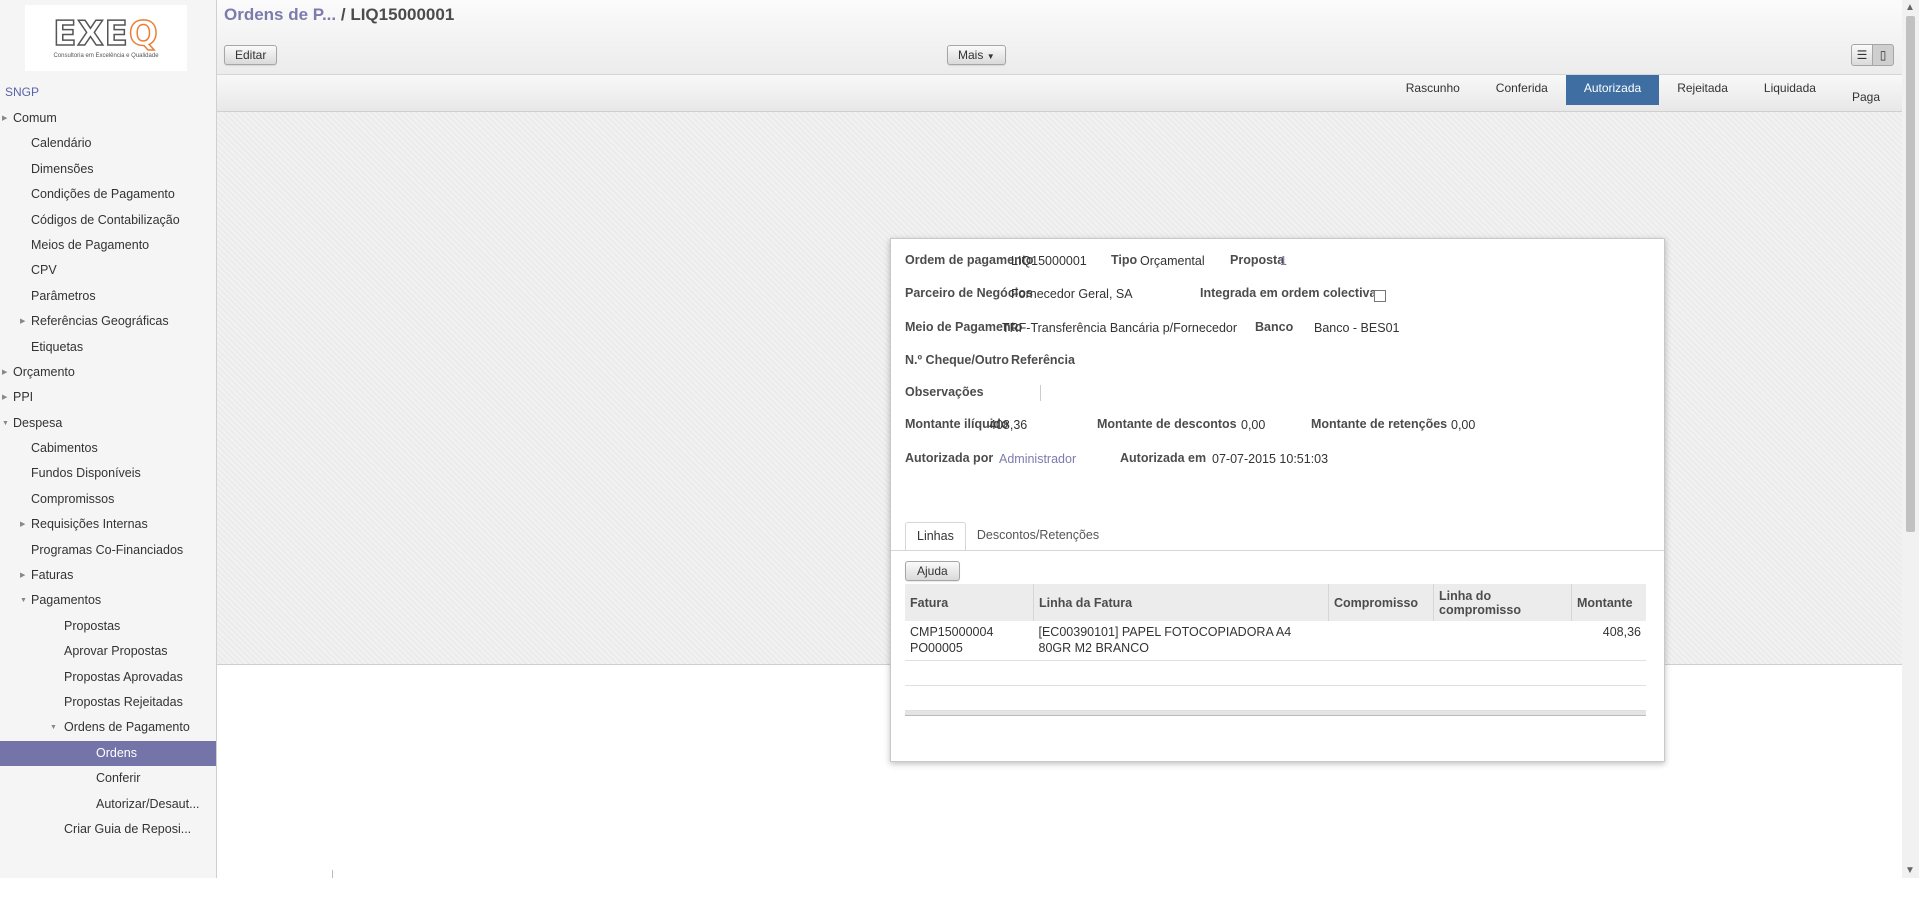 Image resolution: width=1919 pixels, height=922 pixels. I want to click on sidebar-item-cpv: CPV, so click(108, 270).